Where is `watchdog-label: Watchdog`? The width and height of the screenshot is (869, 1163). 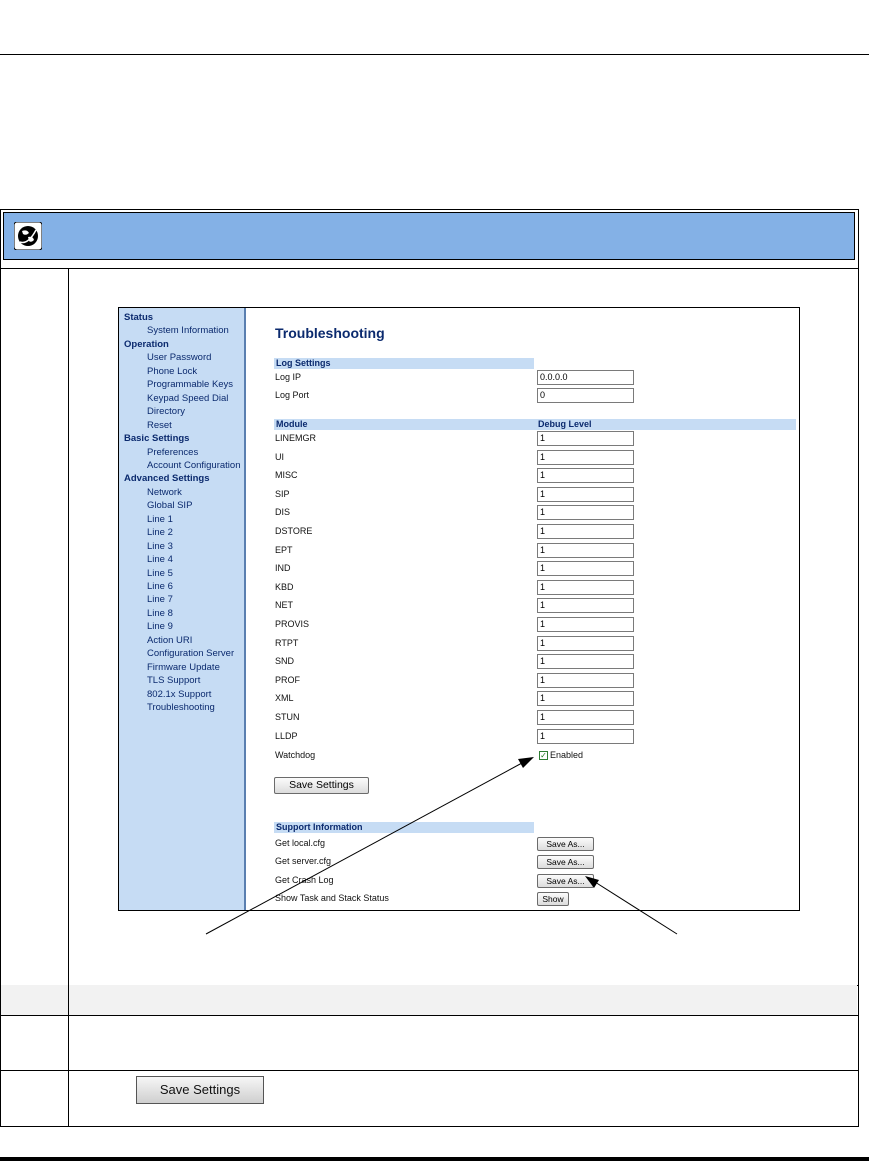
watchdog-label: Watchdog is located at coordinates (295, 755).